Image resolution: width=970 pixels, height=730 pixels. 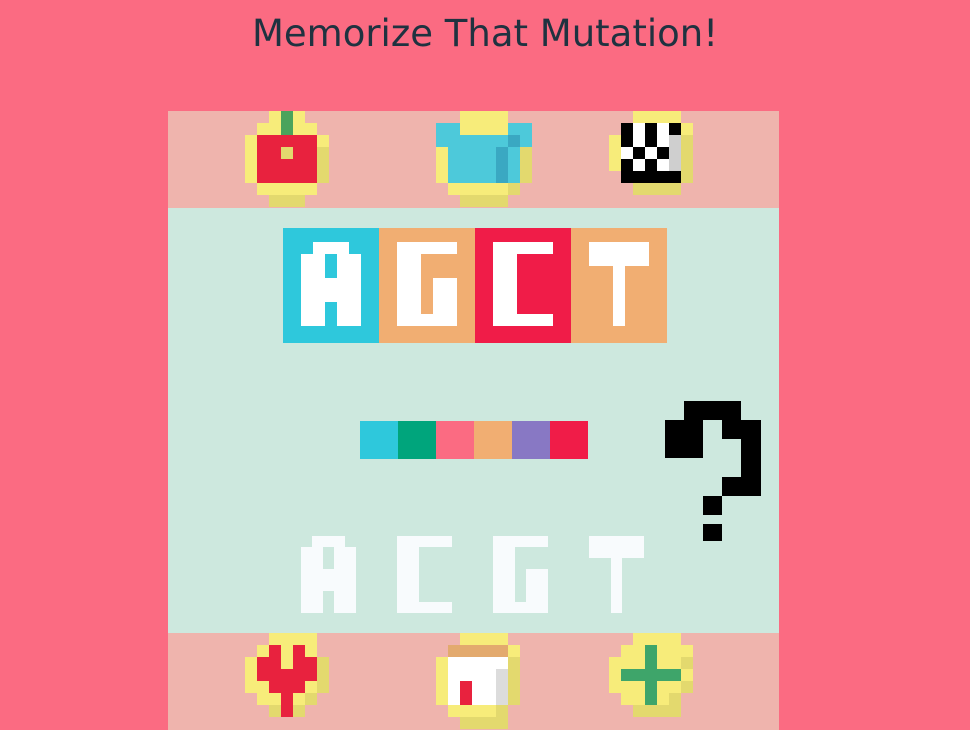 I want to click on apple-icon, so click(x=293, y=159).